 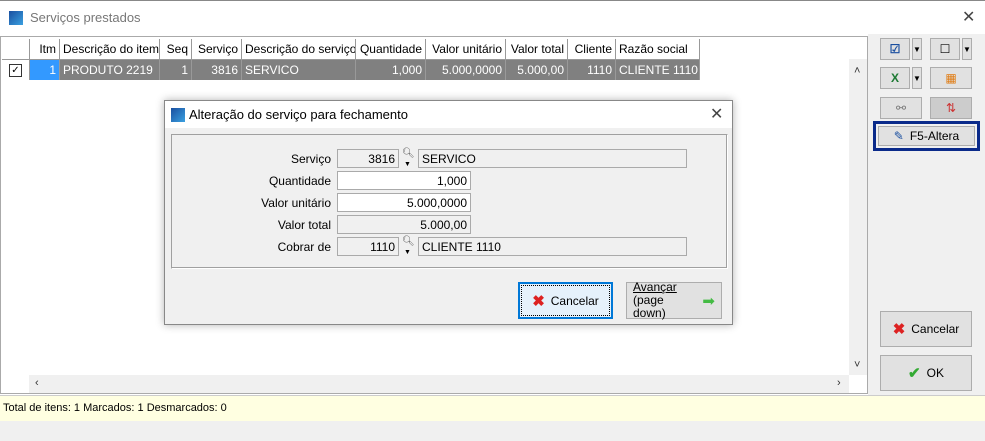 I want to click on table-cell: 5.000,0000, so click(x=466, y=70).